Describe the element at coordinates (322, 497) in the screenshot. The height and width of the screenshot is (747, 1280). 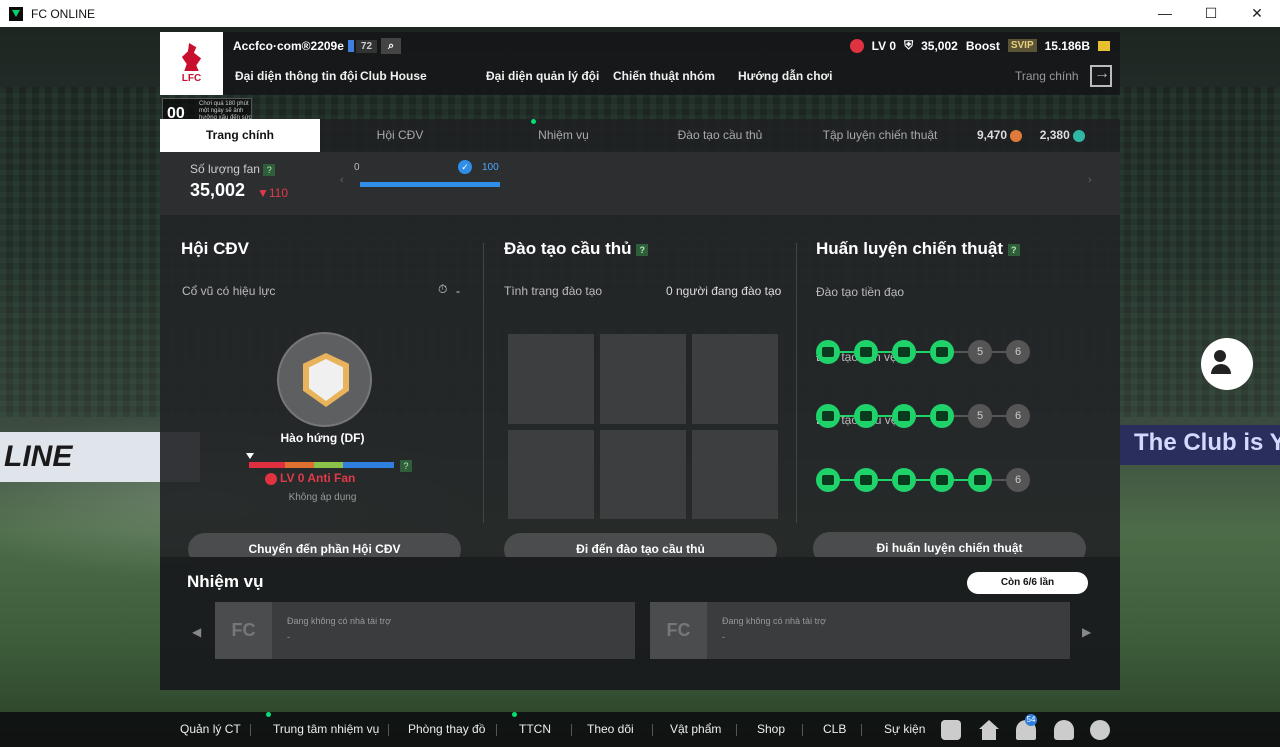
I see `not-applied-text: Không áp dụng` at that location.